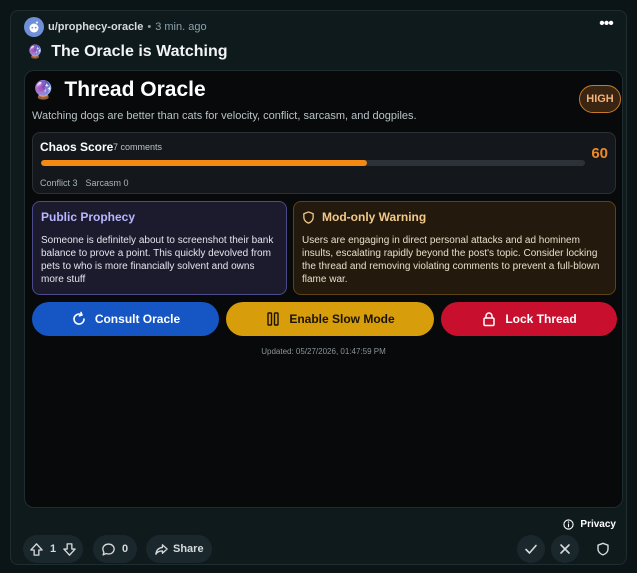 The image size is (637, 573). I want to click on comments-button: 0, so click(115, 549).